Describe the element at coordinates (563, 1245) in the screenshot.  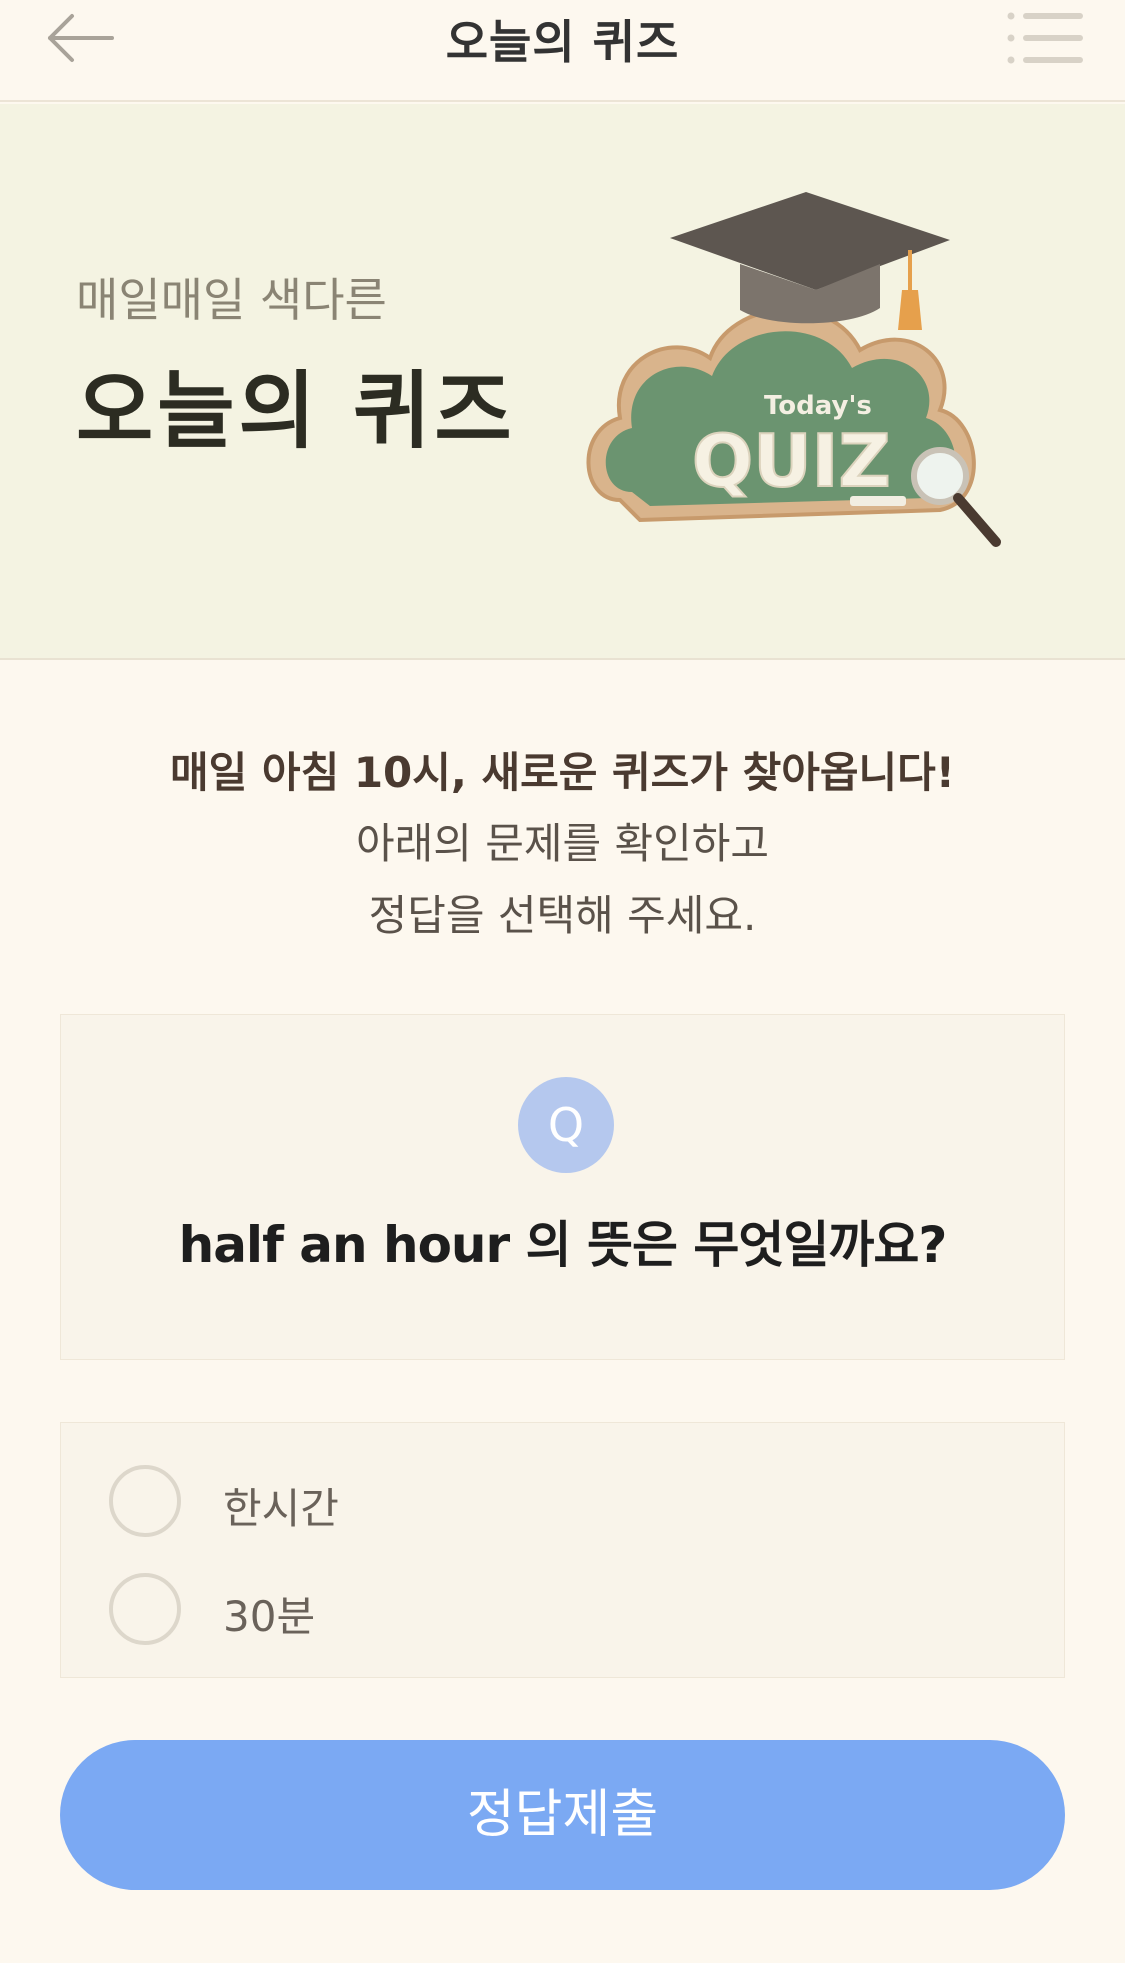
I see `question-text: half an hour 의 뜻은 무엇일까요?` at that location.